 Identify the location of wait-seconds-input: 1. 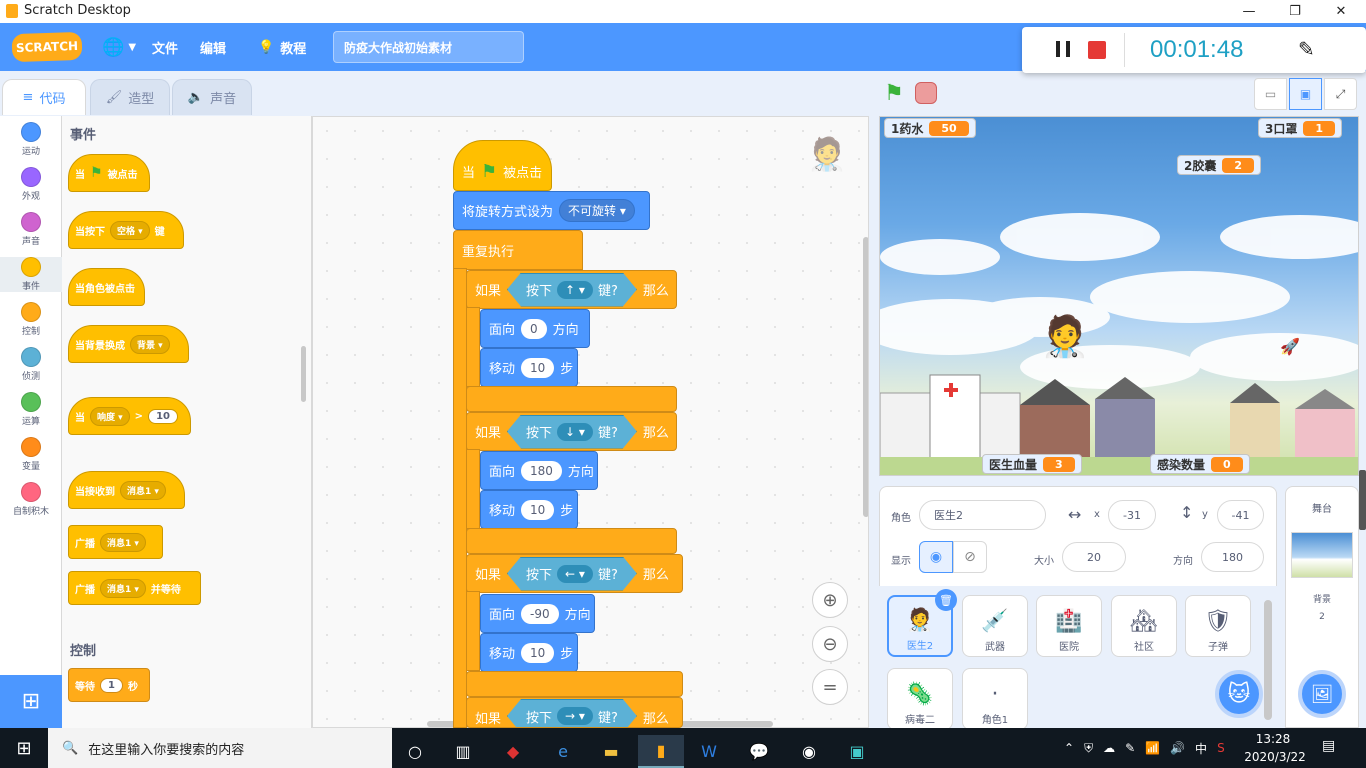
(111, 685).